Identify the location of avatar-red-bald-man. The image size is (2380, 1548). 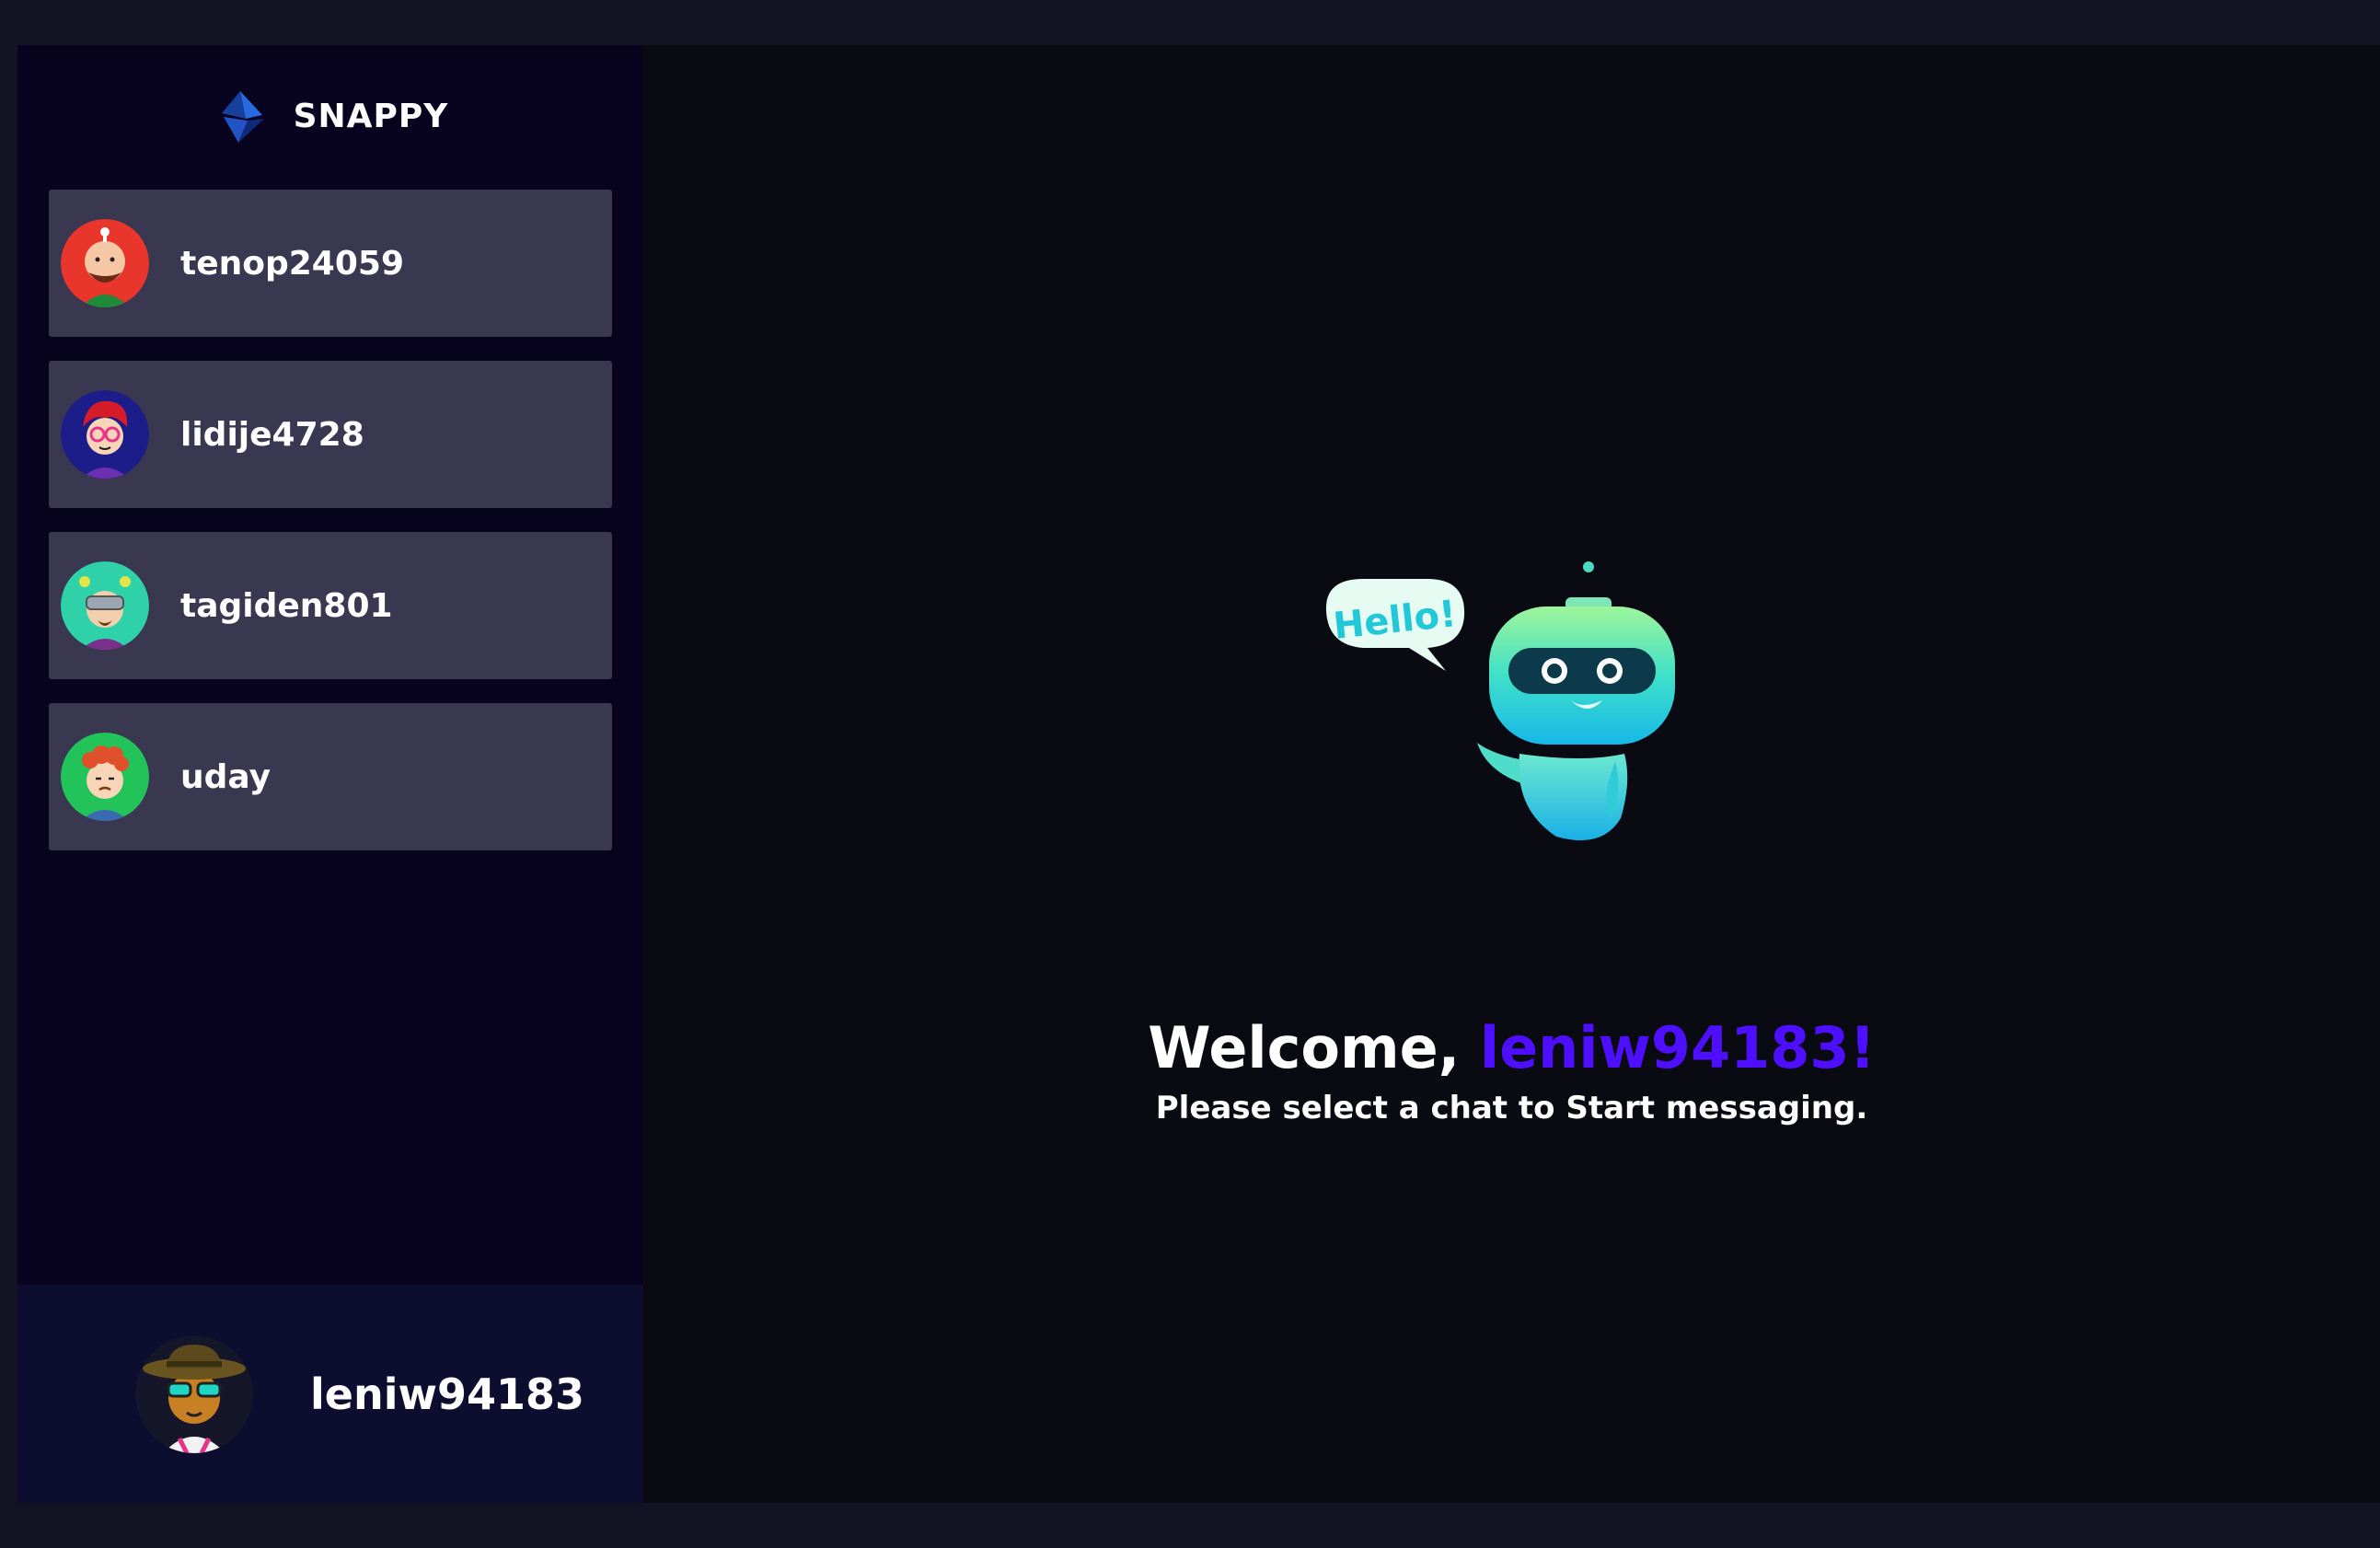
(105, 263).